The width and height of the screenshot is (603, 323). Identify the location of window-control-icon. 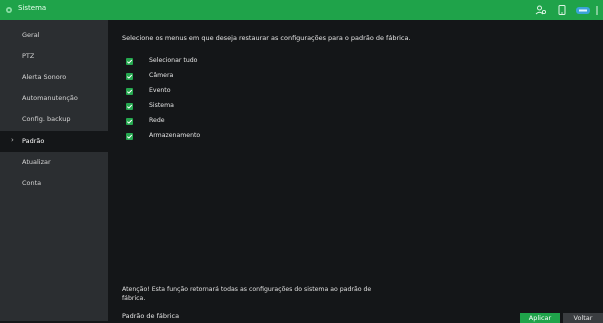
(598, 10).